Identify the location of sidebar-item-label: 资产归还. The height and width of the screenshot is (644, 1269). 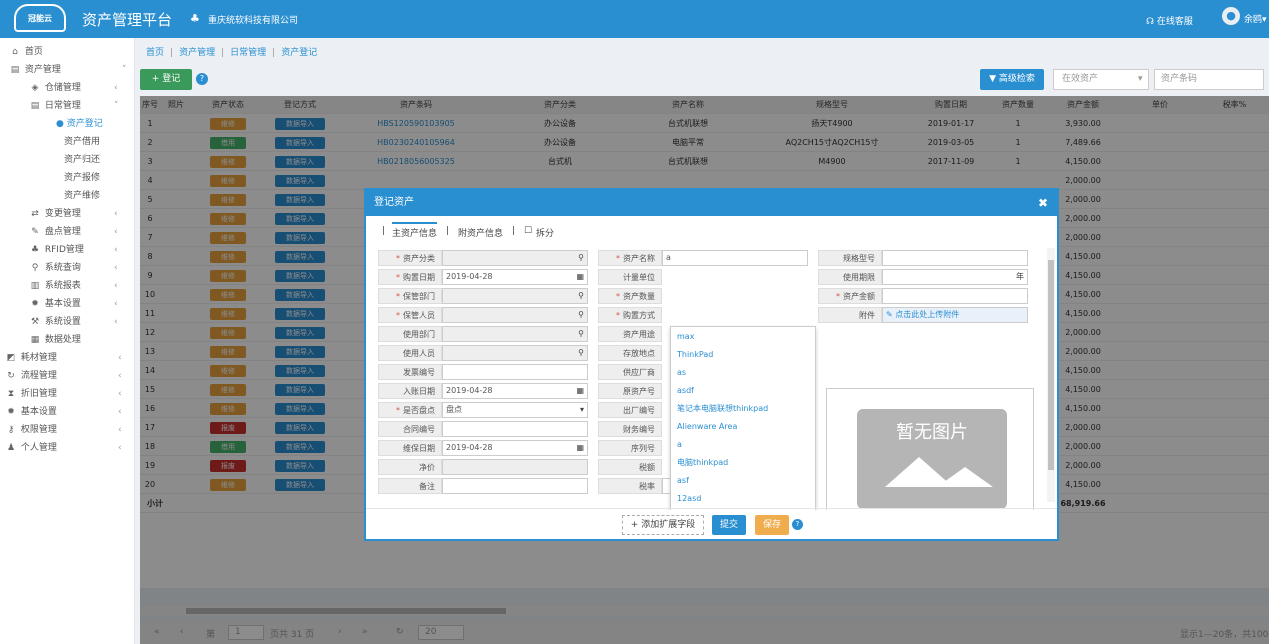
(82, 160).